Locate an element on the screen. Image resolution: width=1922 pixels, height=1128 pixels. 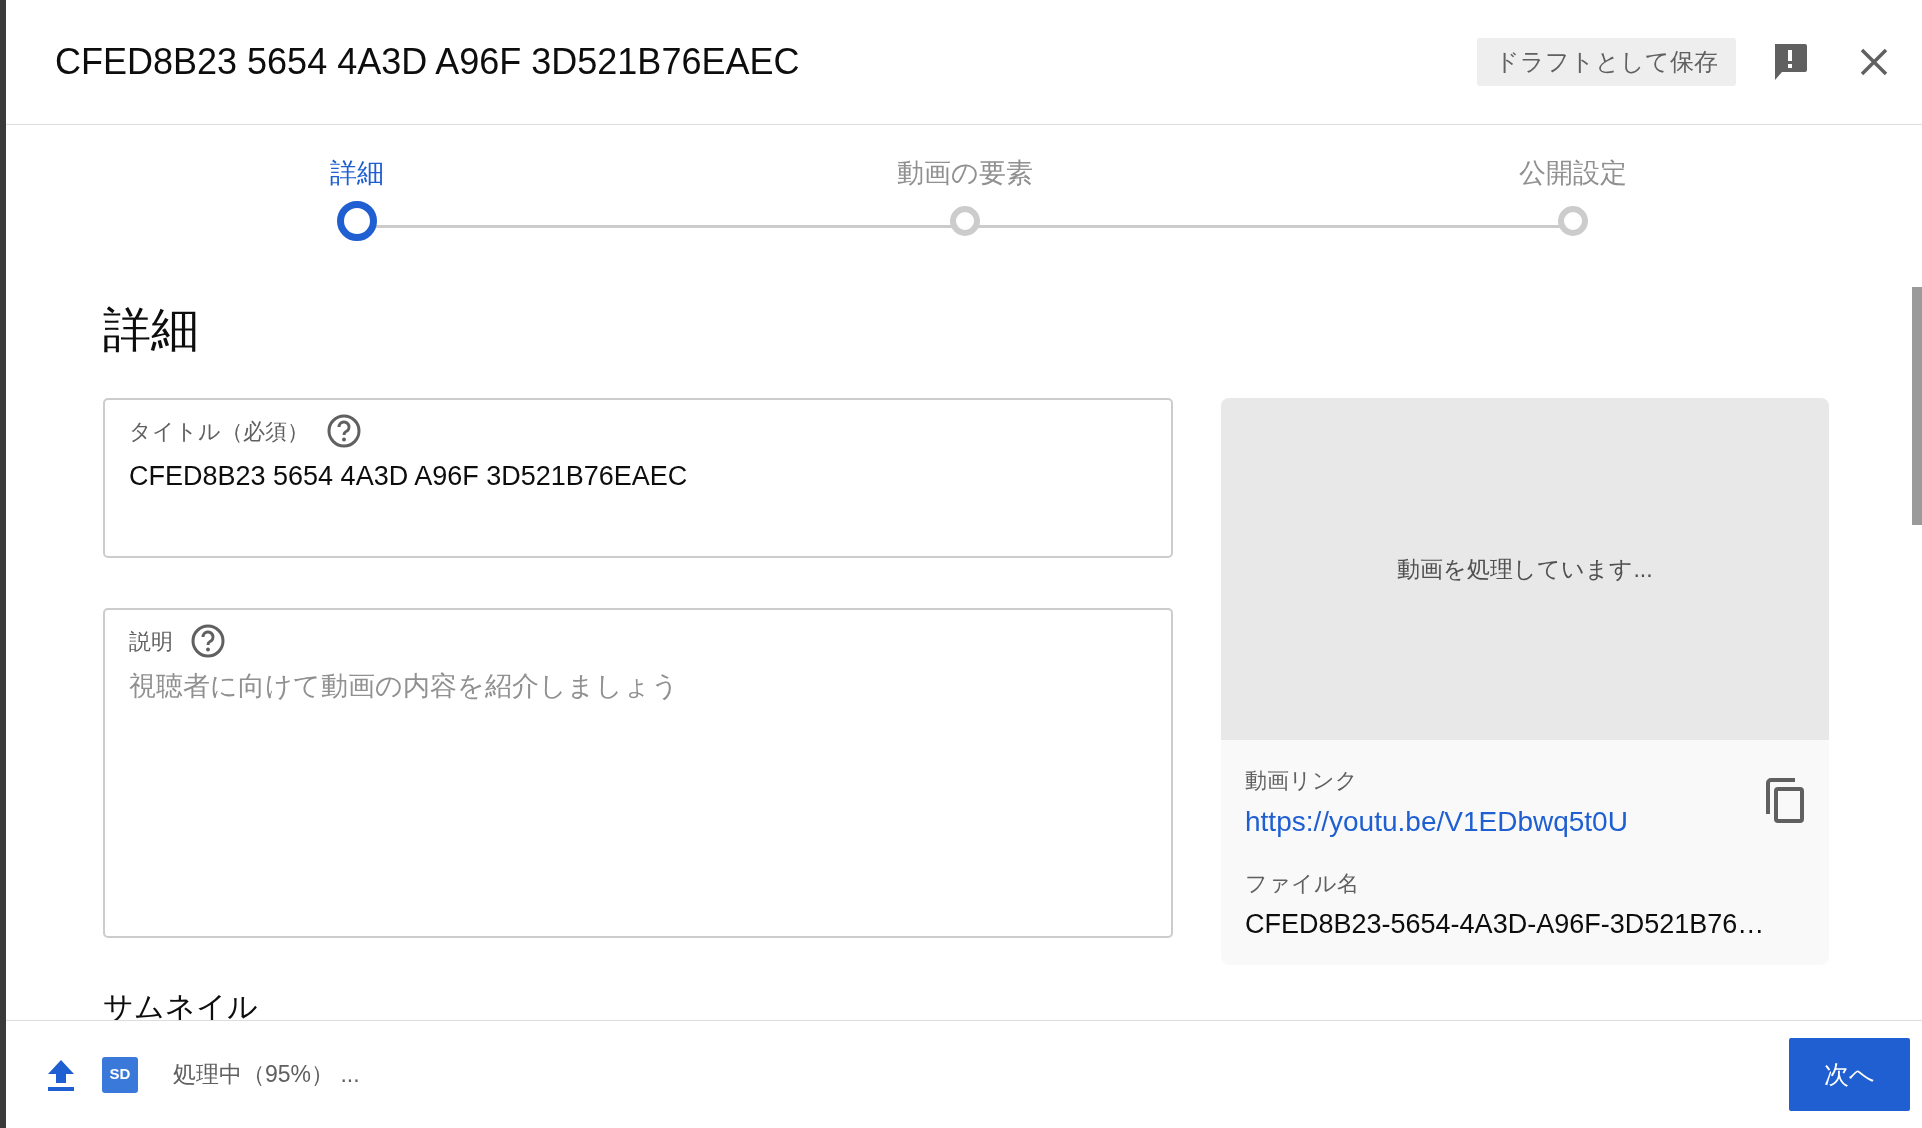
title-field: タイトル（必須） CFED8B23 5654 4A3D A96F 3D521B76EAEC is located at coordinates (638, 478).